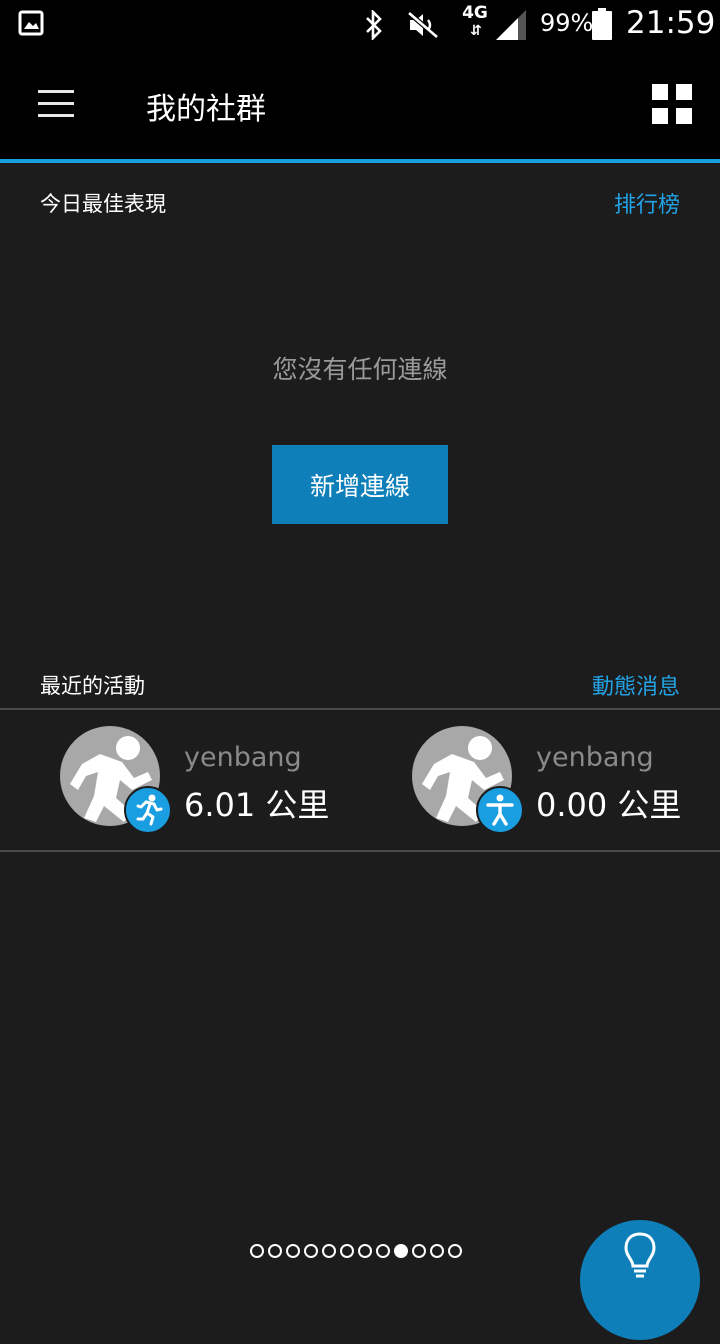 The height and width of the screenshot is (1344, 720). Describe the element at coordinates (401, 1251) in the screenshot. I see `page-dot-active` at that location.